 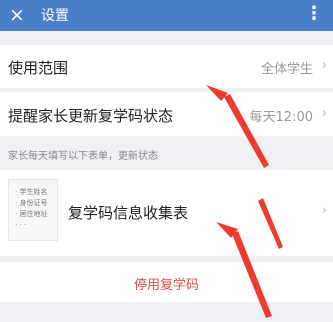 I want to click on more-icon: ⋮, so click(x=314, y=14).